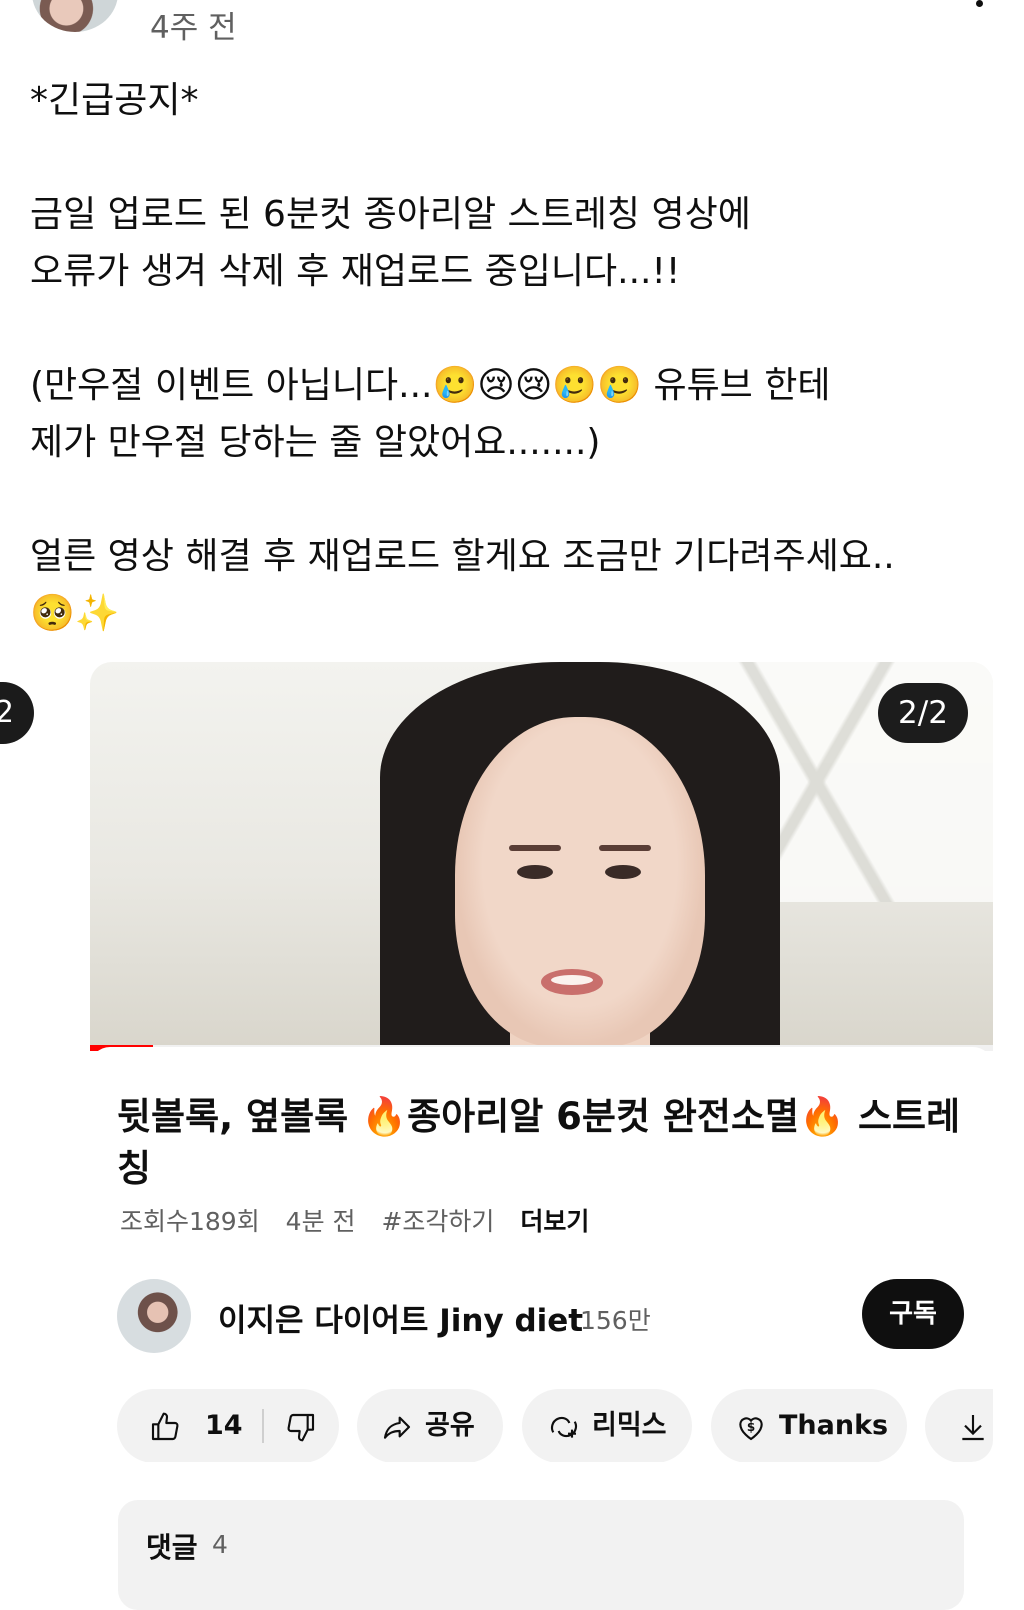  What do you see at coordinates (363, 1220) in the screenshot?
I see `video-meta: 조회수189회 4분 전 #조각하기 더보기` at bounding box center [363, 1220].